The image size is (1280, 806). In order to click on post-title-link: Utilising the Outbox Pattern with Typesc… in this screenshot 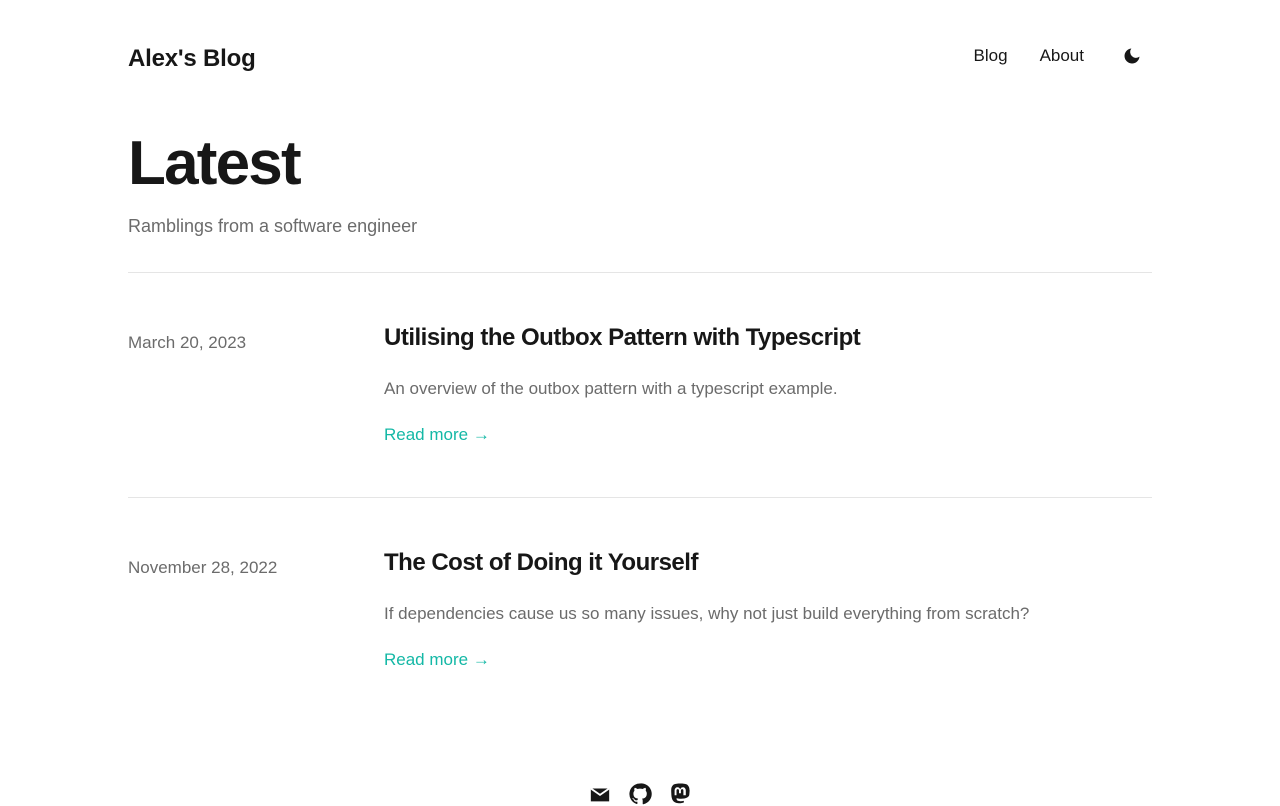, I will do `click(622, 338)`.